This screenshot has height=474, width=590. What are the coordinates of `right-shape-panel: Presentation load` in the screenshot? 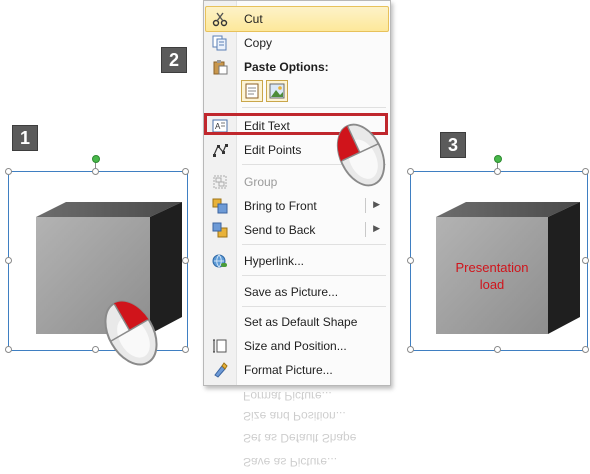 It's located at (495, 255).